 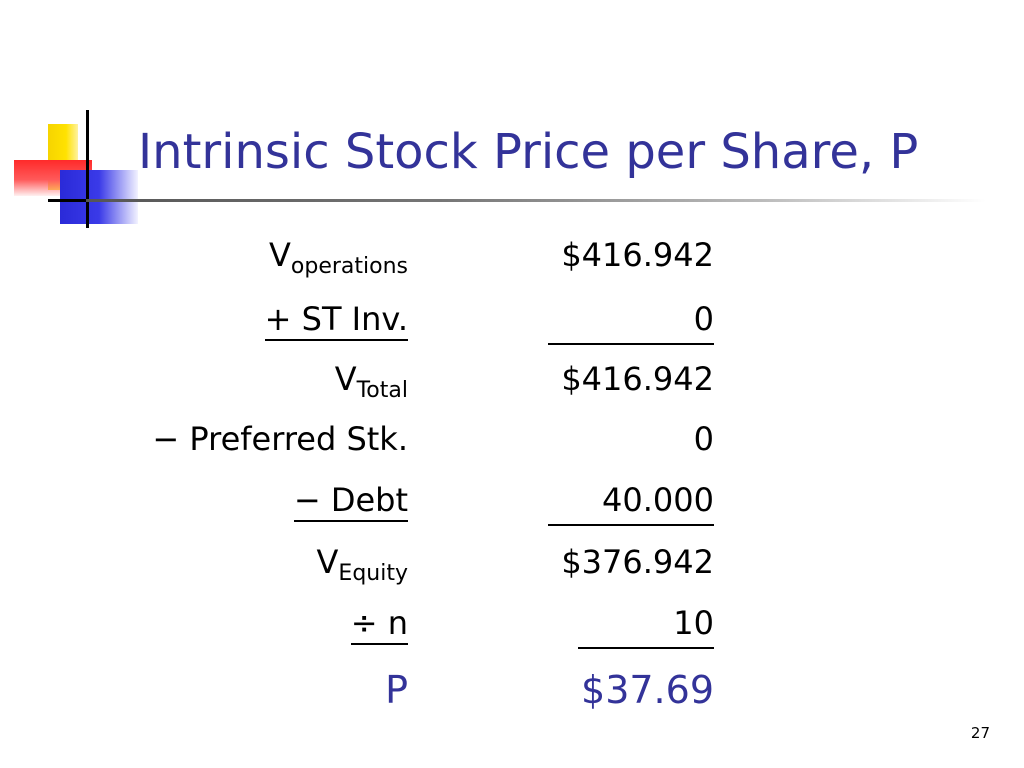 I want to click on label-subscript: Total, so click(x=382, y=390).